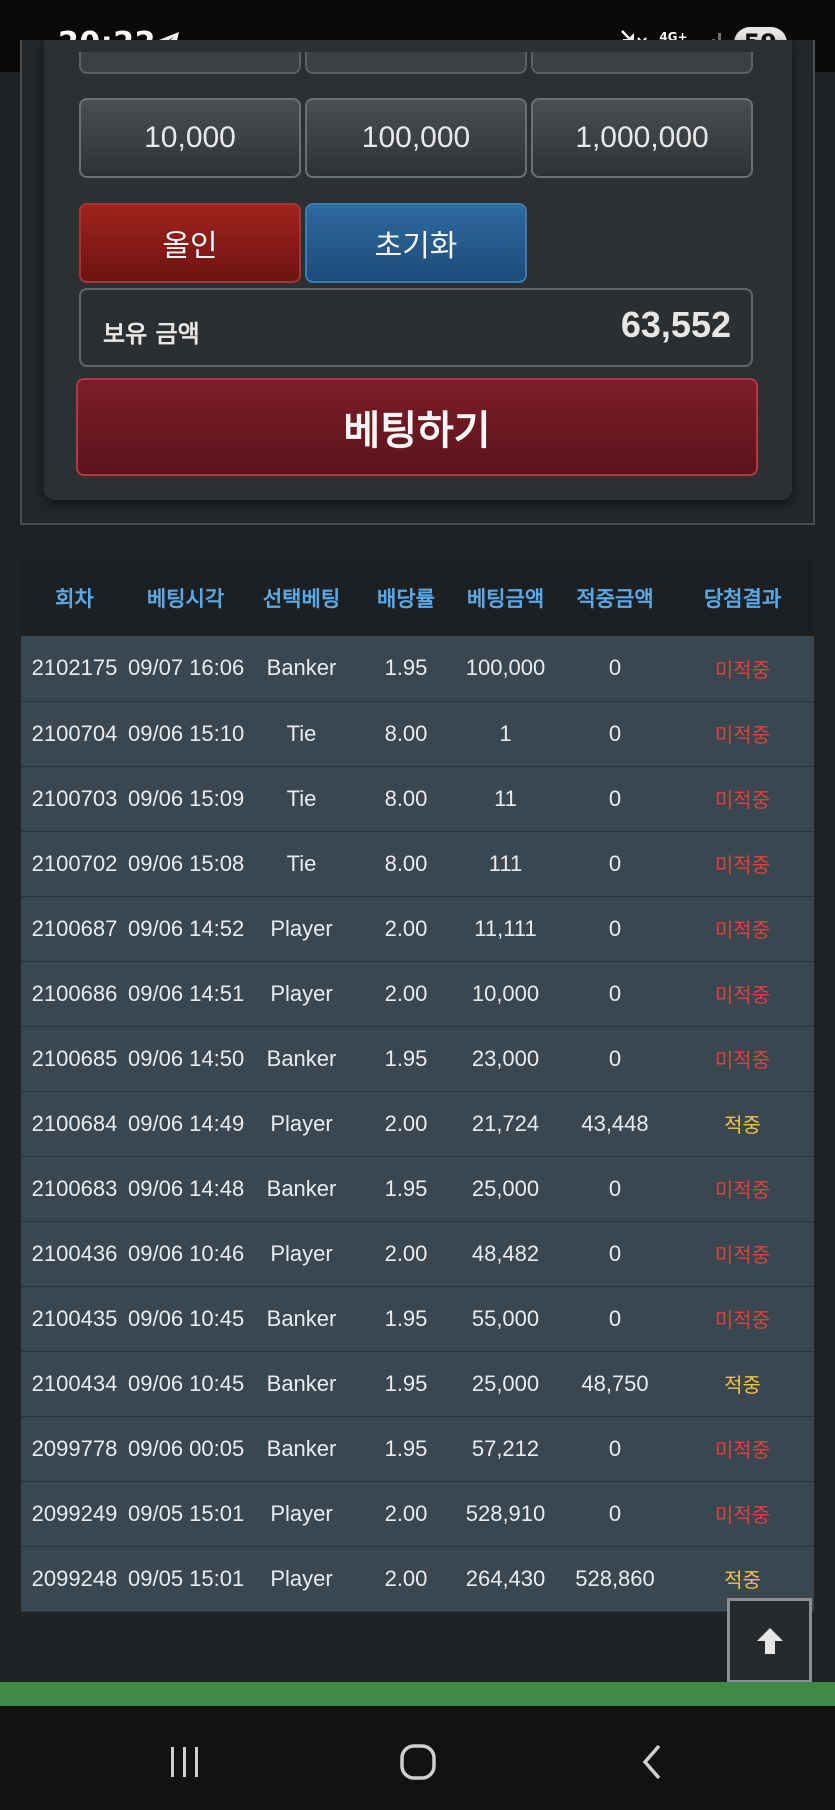 Image resolution: width=835 pixels, height=1810 pixels. What do you see at coordinates (186, 1578) in the screenshot?
I see `cell-bet-time: 09/05 15:01` at bounding box center [186, 1578].